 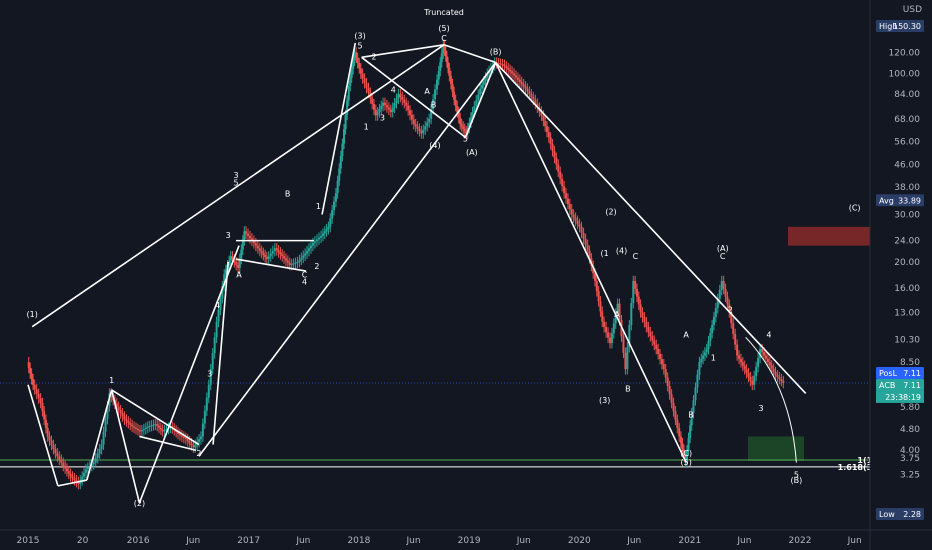 I want to click on pos-badge-value: 7.11, so click(x=912, y=373).